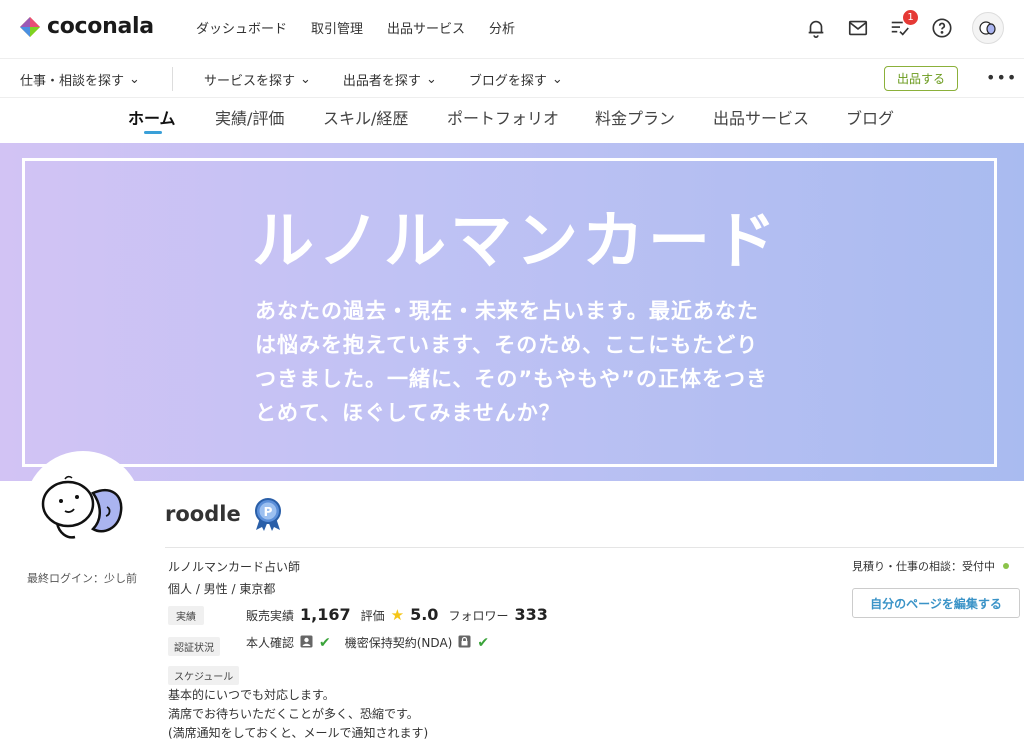 This screenshot has height=747, width=1024. I want to click on followers-label: フォロワー, so click(478, 616).